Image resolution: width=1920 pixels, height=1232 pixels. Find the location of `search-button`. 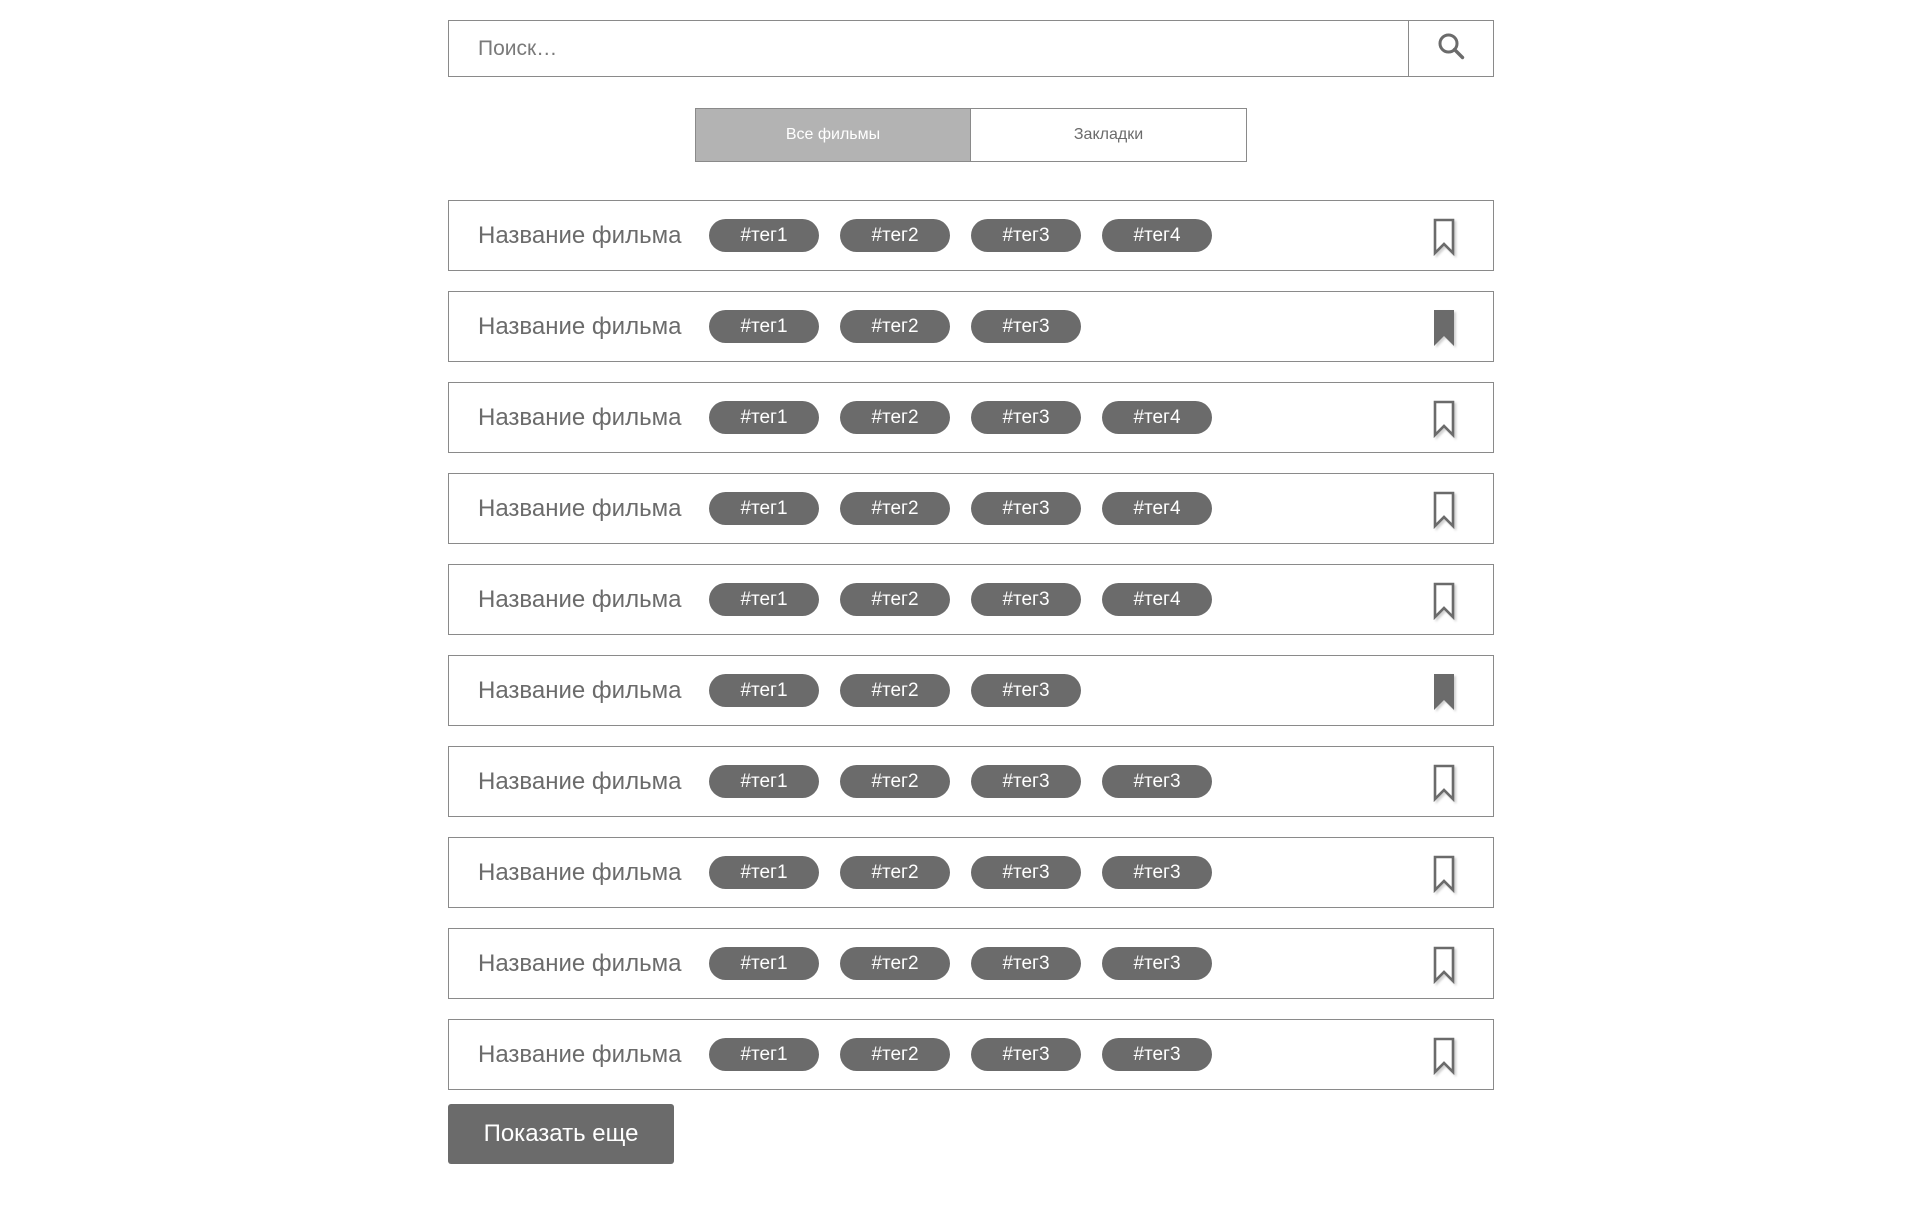

search-button is located at coordinates (1450, 48).